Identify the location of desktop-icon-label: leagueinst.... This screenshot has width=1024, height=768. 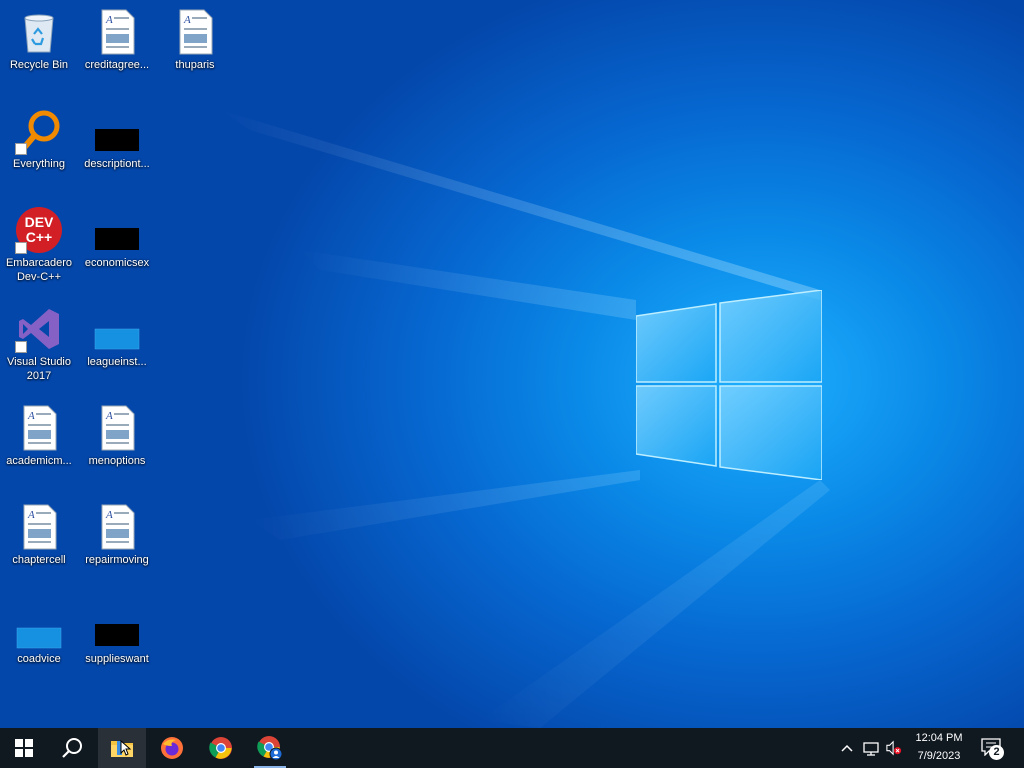
(117, 362).